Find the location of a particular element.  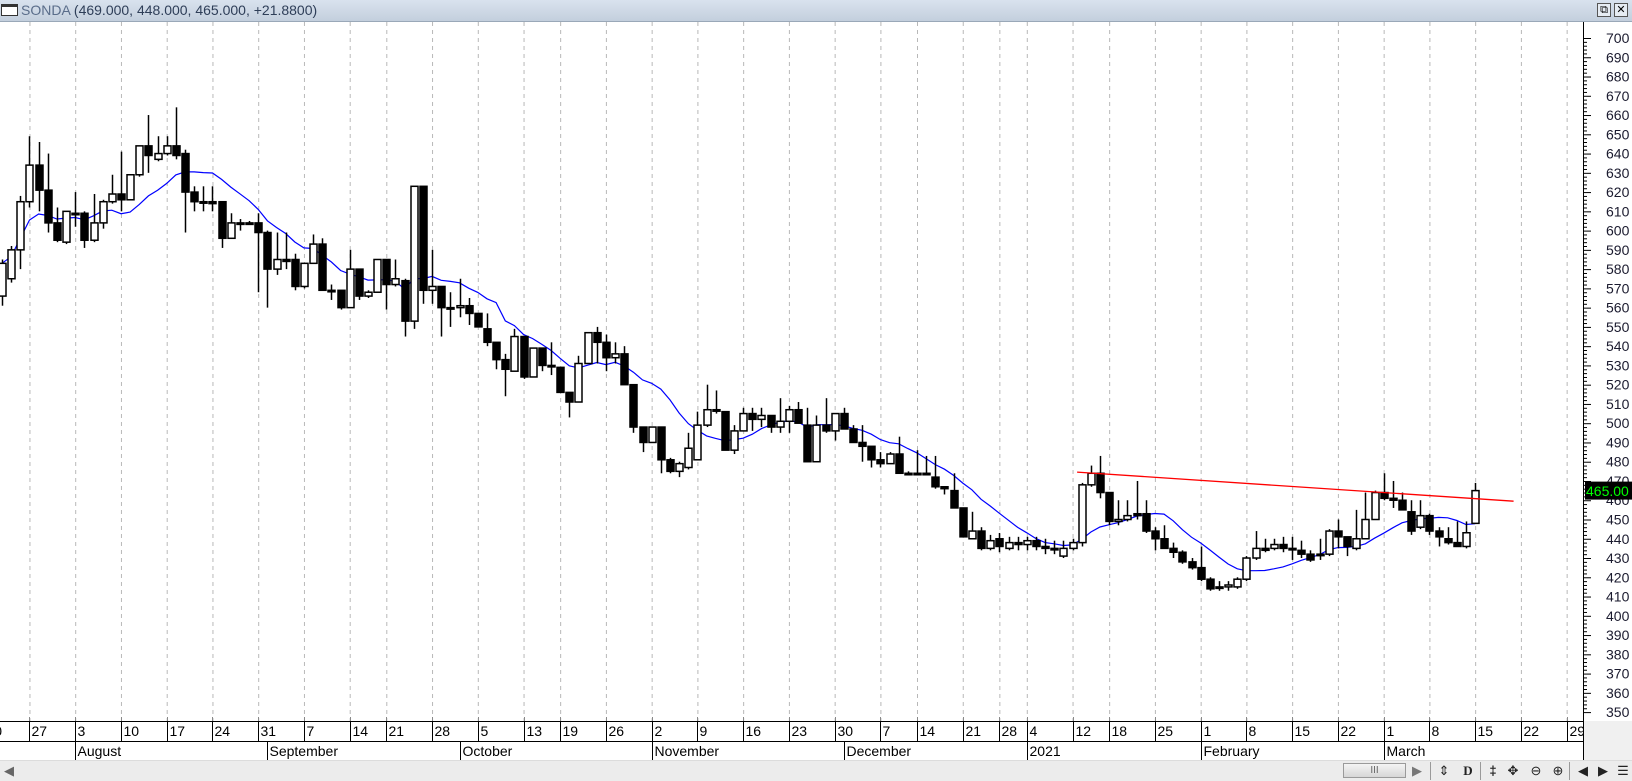

scroll-right-button: ▶ is located at coordinates (1417, 771).